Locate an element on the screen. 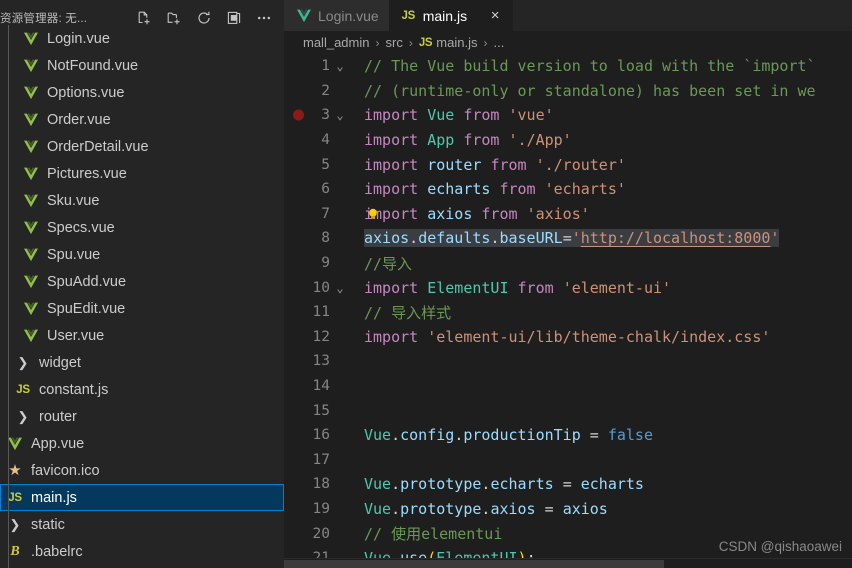  tree-item-main-js: JS main.js is located at coordinates (142, 497).